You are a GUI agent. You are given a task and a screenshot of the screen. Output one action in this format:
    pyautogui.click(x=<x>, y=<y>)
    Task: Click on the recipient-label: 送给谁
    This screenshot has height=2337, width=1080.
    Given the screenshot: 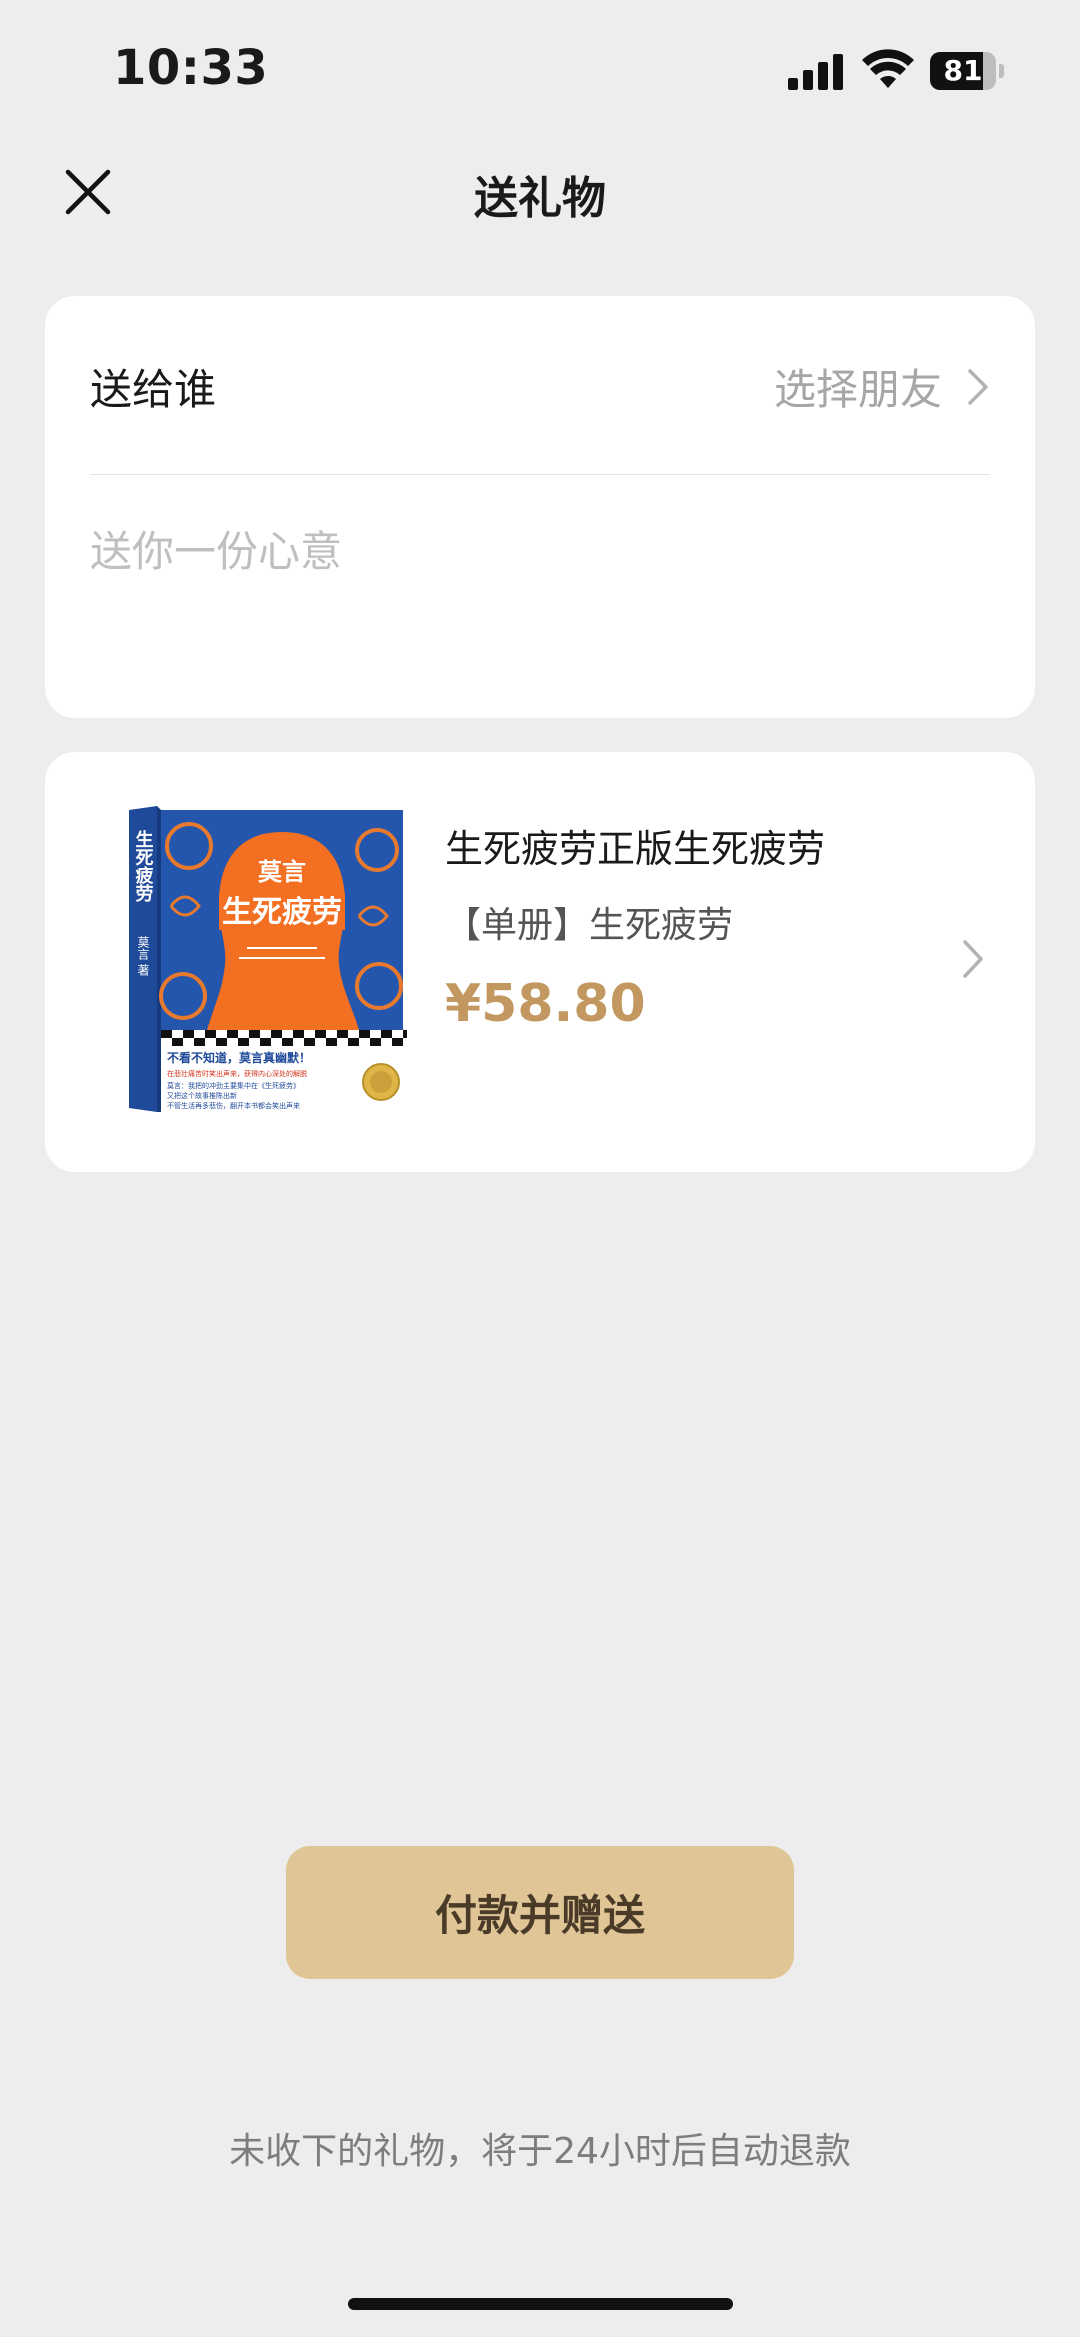 What is the action you would take?
    pyautogui.click(x=153, y=389)
    